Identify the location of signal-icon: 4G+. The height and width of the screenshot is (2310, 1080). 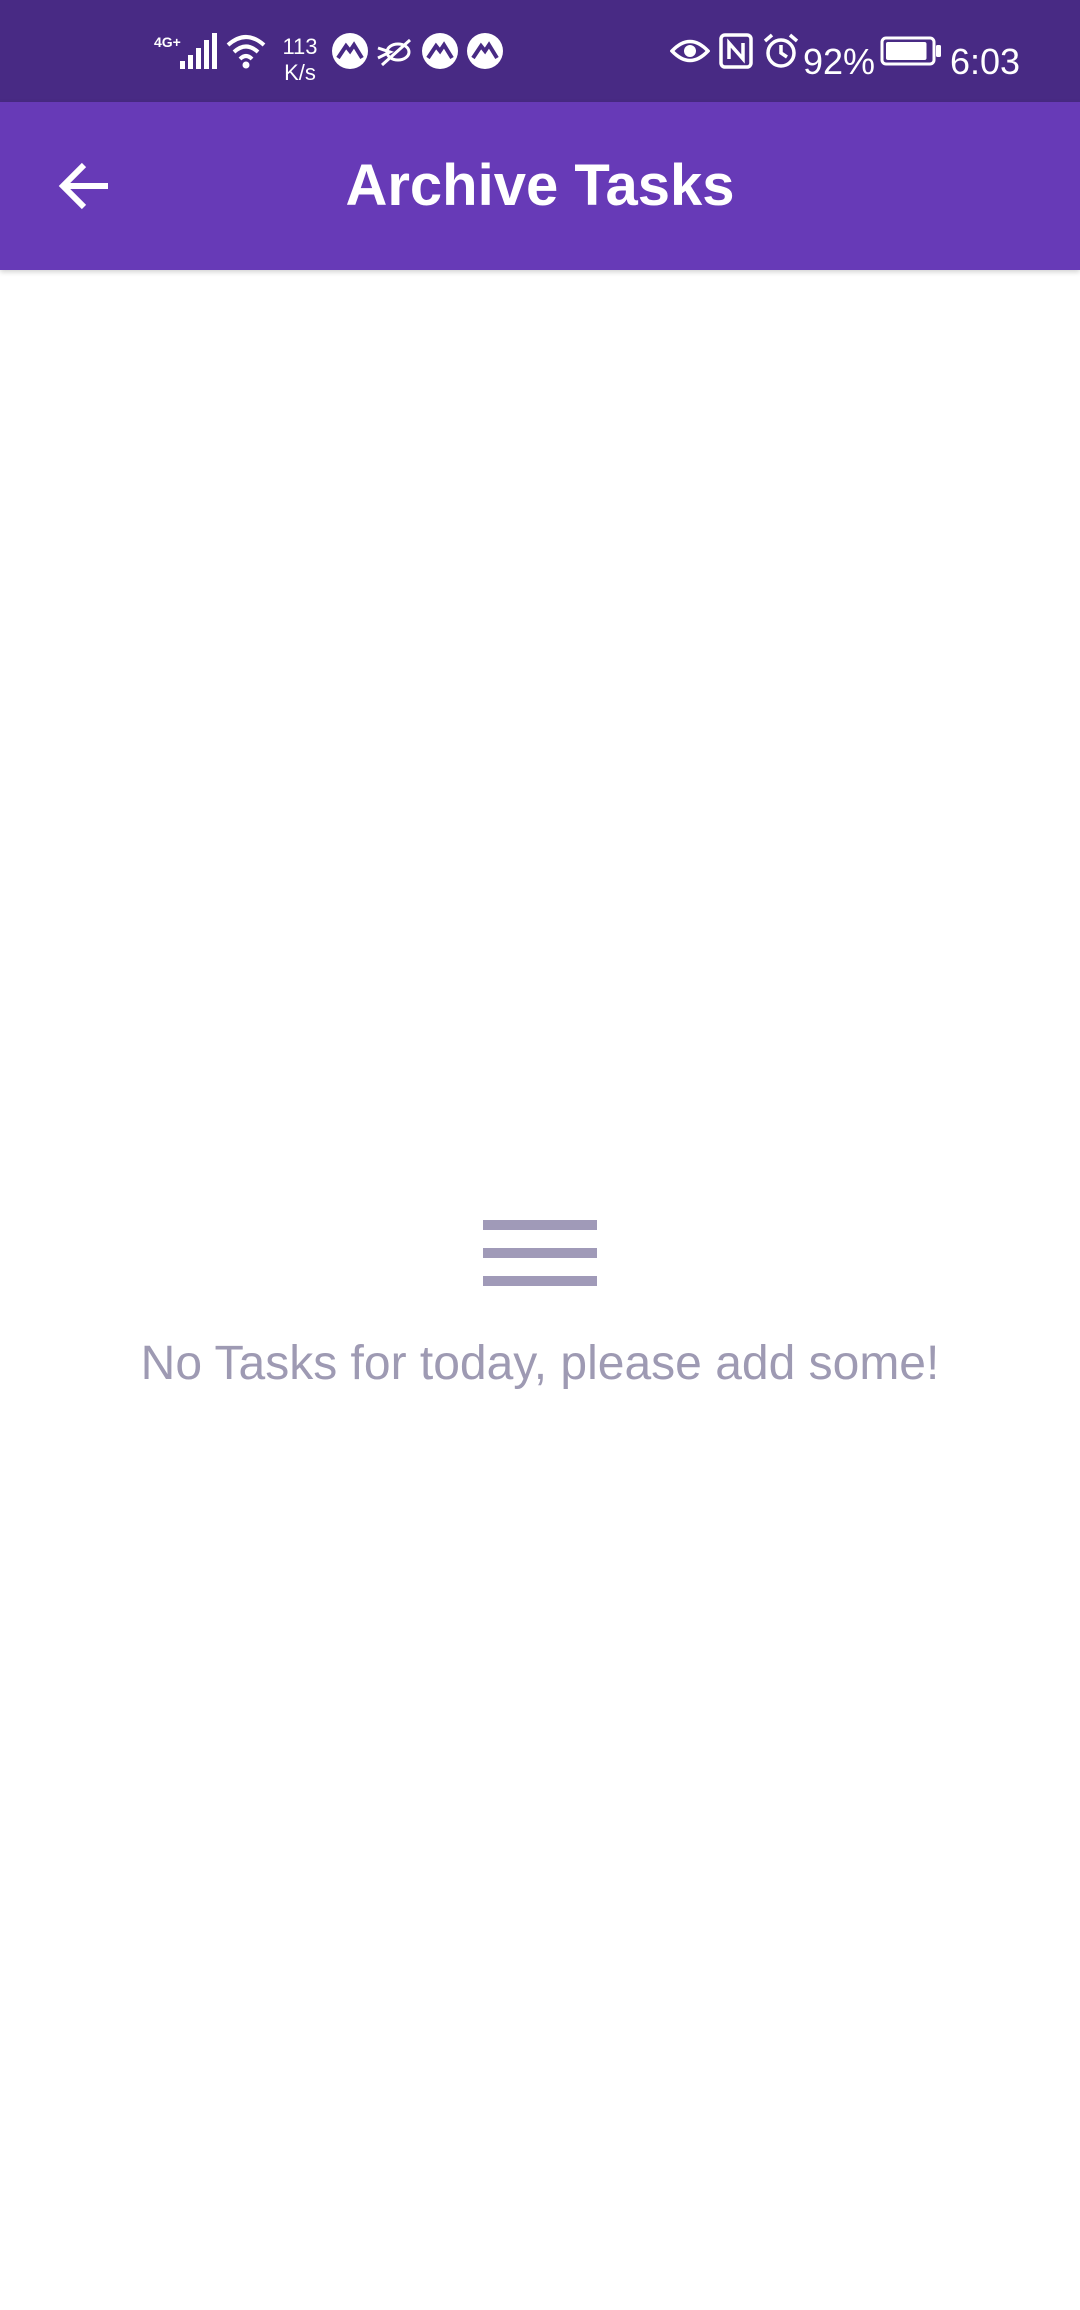
(186, 51).